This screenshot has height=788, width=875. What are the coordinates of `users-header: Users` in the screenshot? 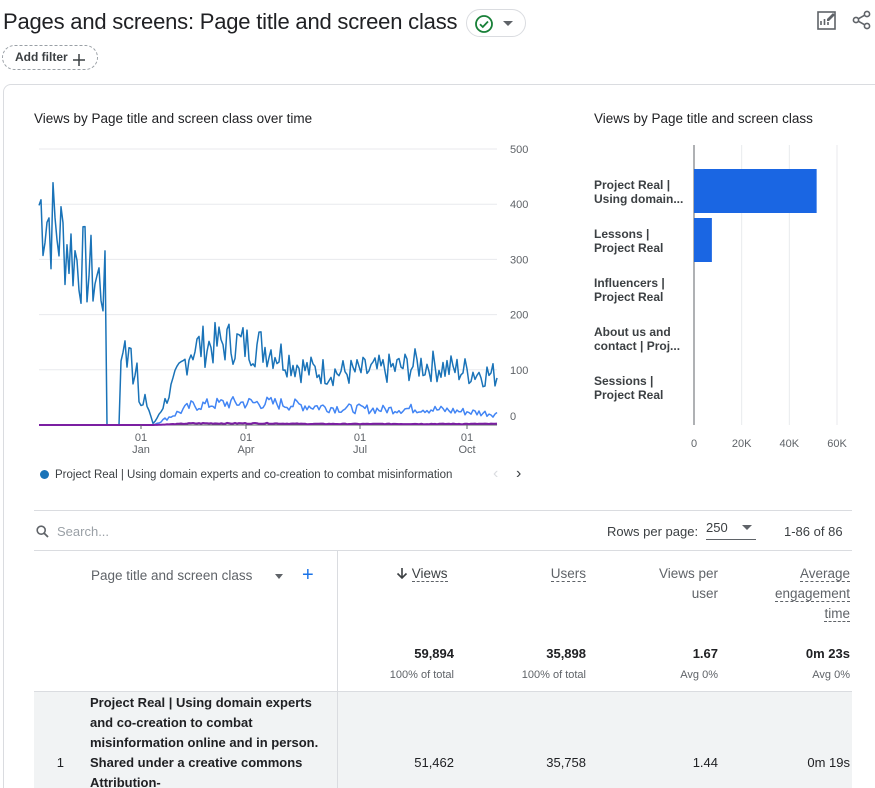 It's located at (563, 574).